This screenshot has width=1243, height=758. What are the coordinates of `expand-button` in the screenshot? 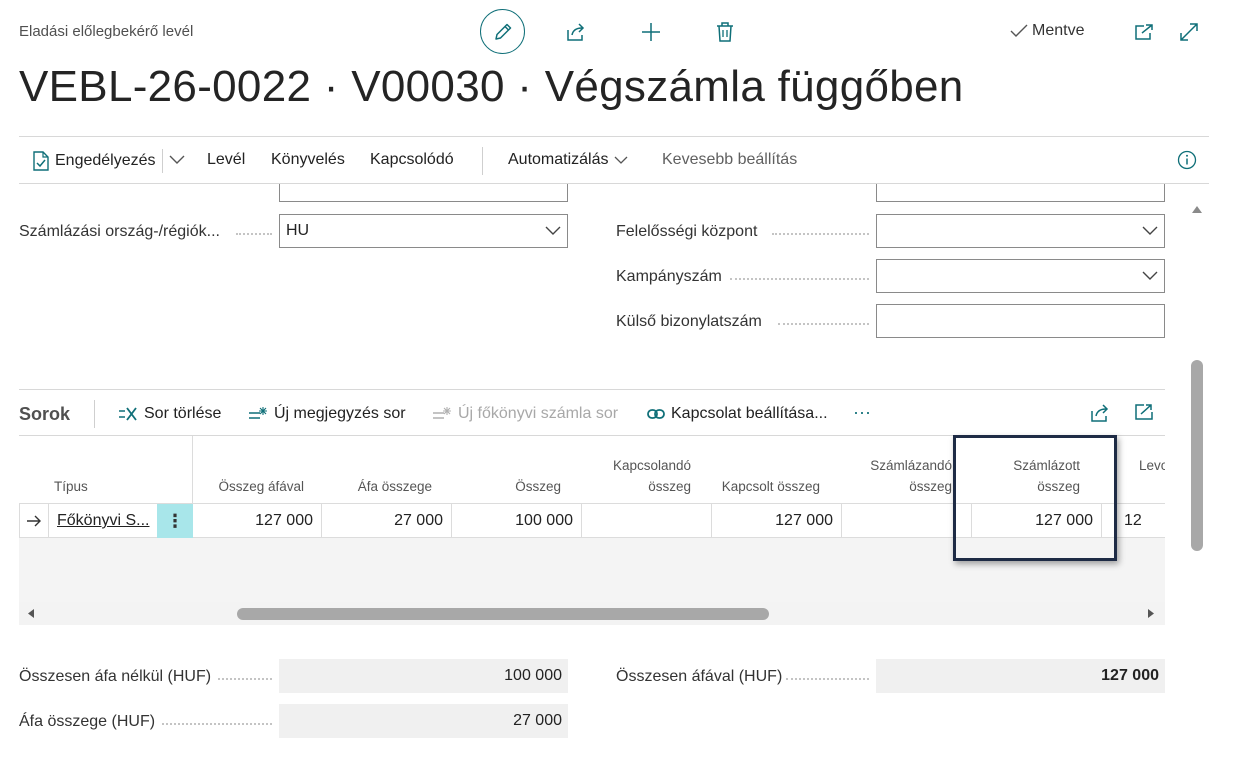 It's located at (1189, 32).